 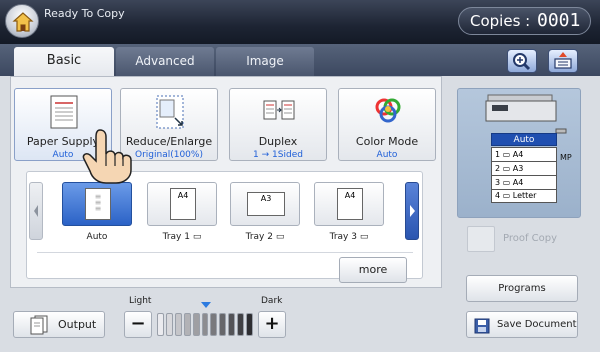 What do you see at coordinates (524, 155) in the screenshot?
I see `machine-tray-1: 1 ▭ A4` at bounding box center [524, 155].